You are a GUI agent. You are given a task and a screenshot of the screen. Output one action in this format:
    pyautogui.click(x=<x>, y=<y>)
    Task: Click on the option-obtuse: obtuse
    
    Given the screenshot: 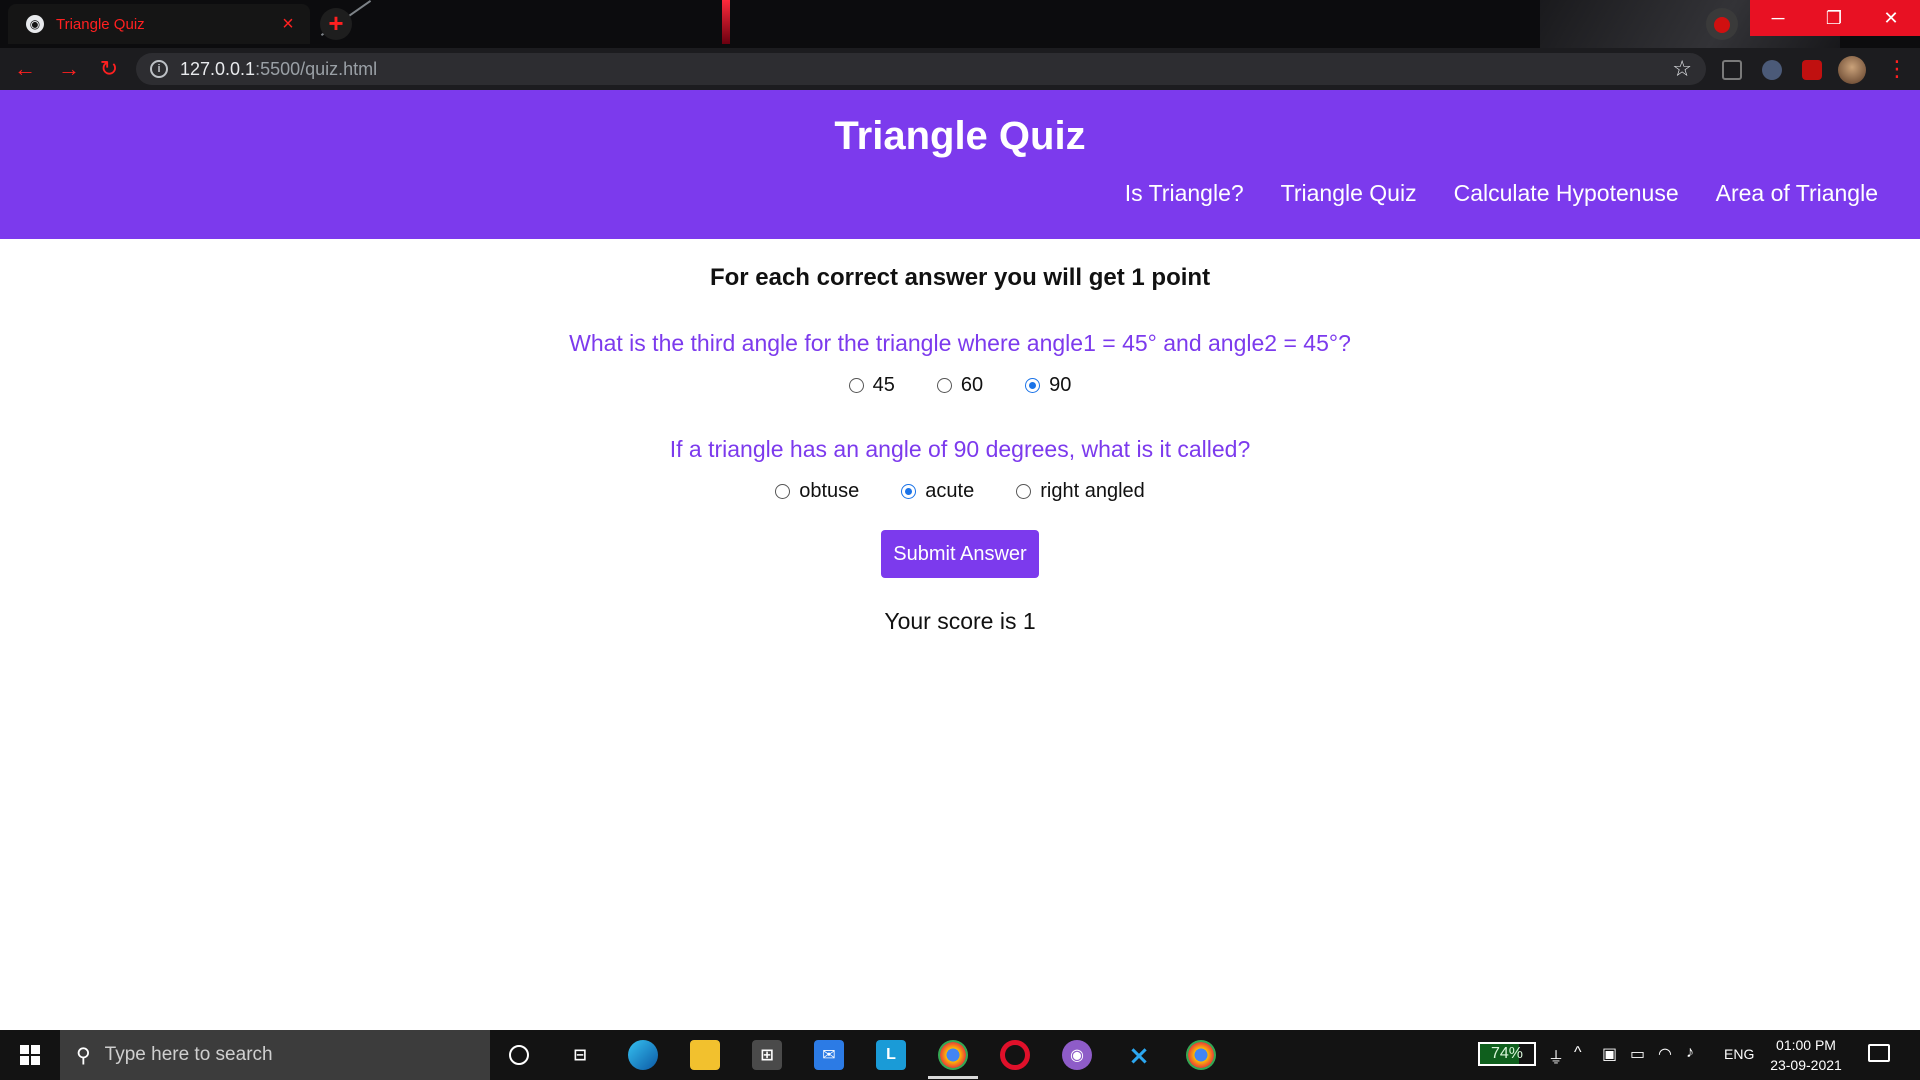 What is the action you would take?
    pyautogui.click(x=817, y=491)
    